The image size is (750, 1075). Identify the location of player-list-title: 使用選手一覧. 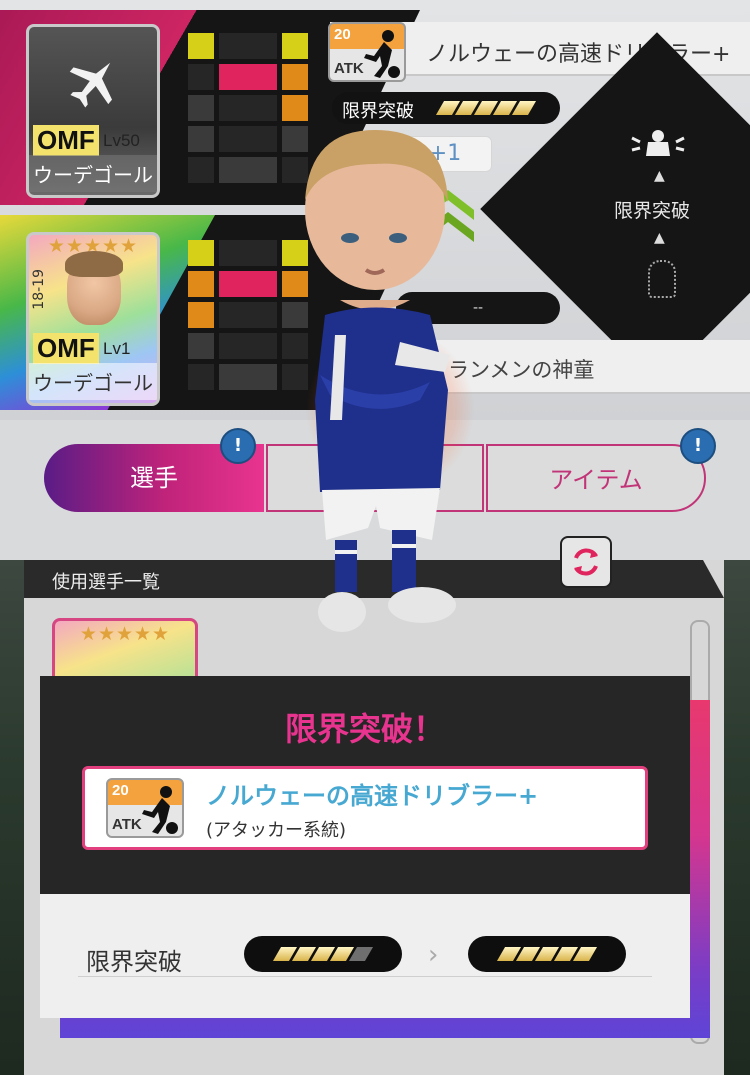
(106, 582).